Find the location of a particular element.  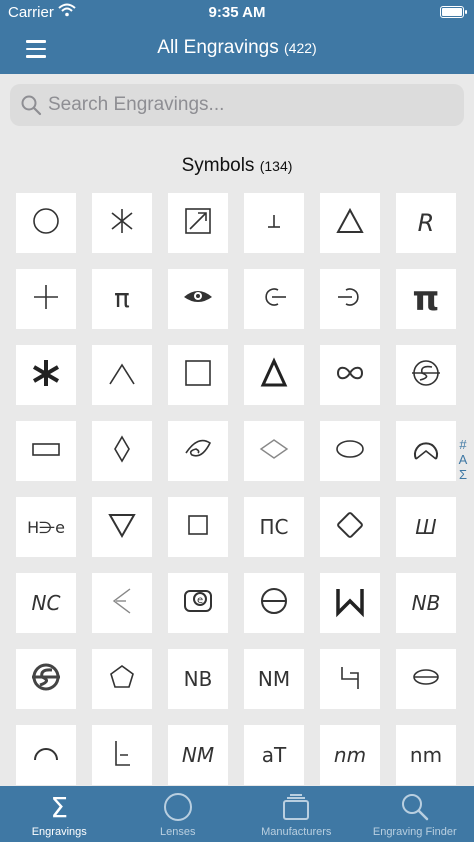

symbol-tile-pi-c: ΠC is located at coordinates (274, 527).